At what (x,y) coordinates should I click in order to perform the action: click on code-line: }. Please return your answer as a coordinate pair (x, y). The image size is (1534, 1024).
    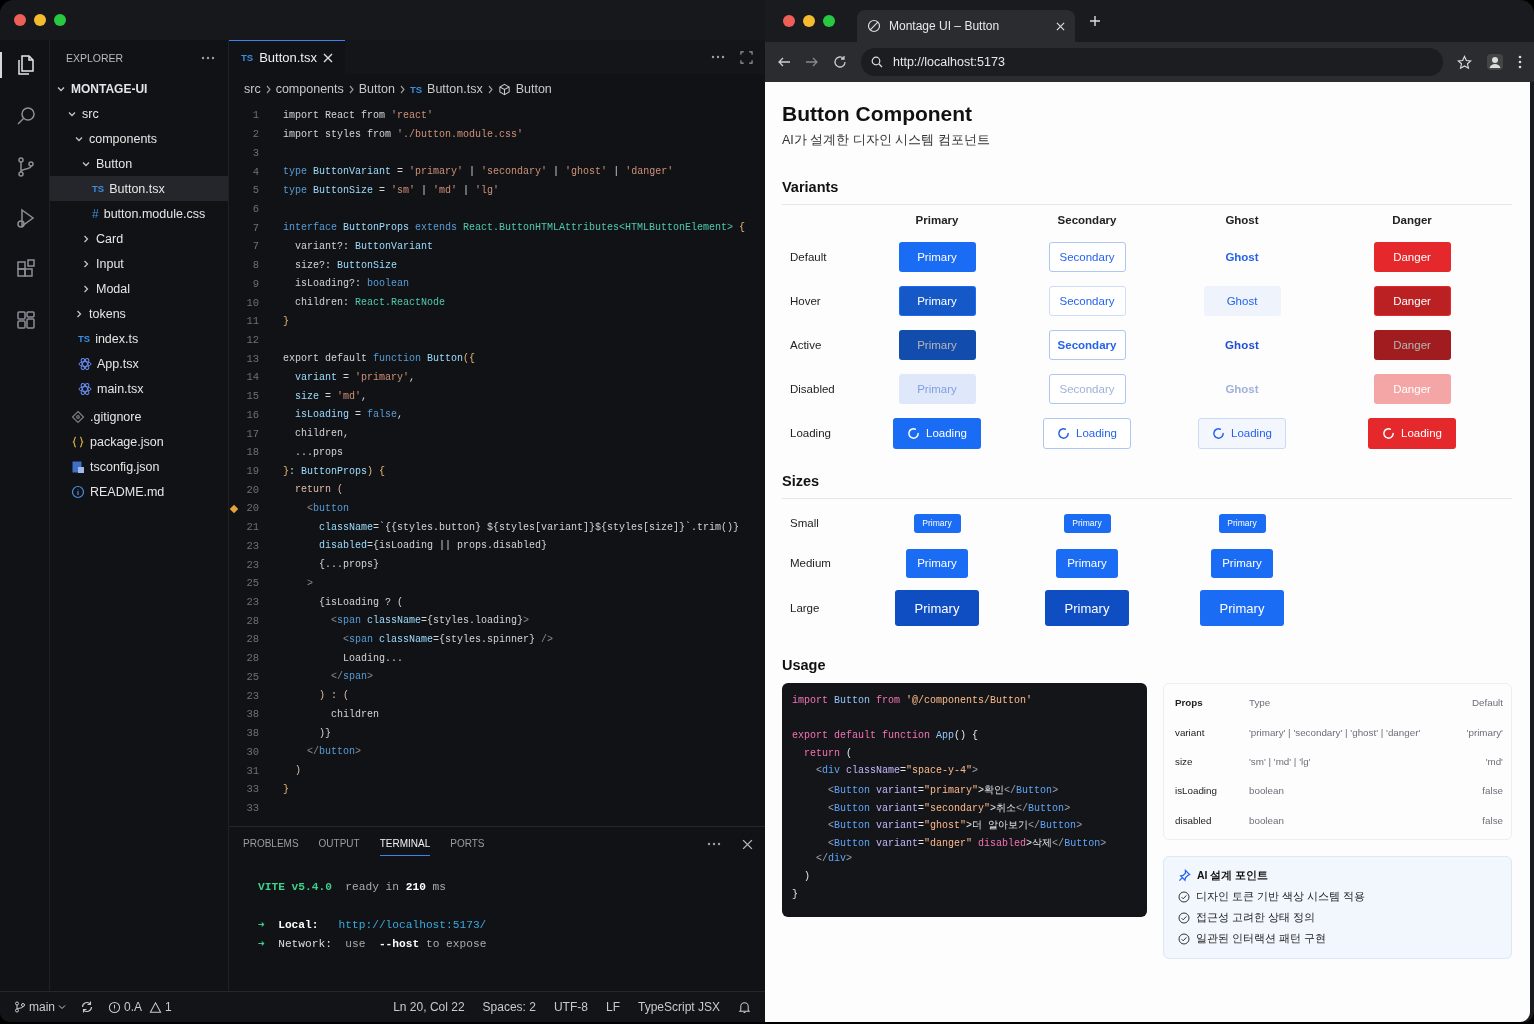
    Looking at the image, I should click on (285, 789).